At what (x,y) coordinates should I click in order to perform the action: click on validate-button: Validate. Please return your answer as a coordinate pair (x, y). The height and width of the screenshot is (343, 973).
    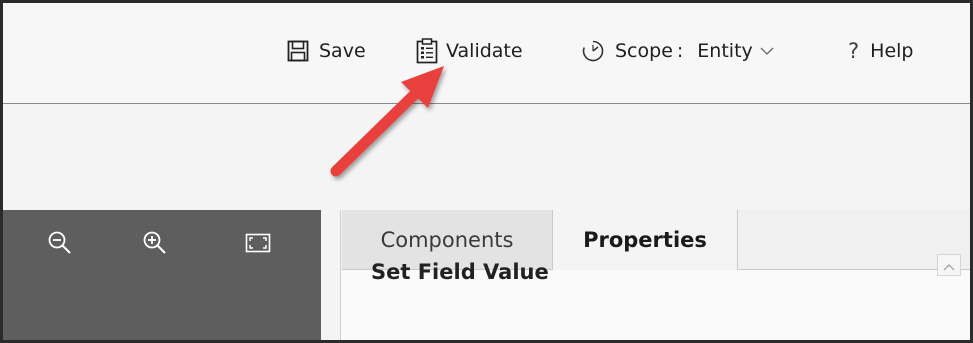
    Looking at the image, I should click on (469, 51).